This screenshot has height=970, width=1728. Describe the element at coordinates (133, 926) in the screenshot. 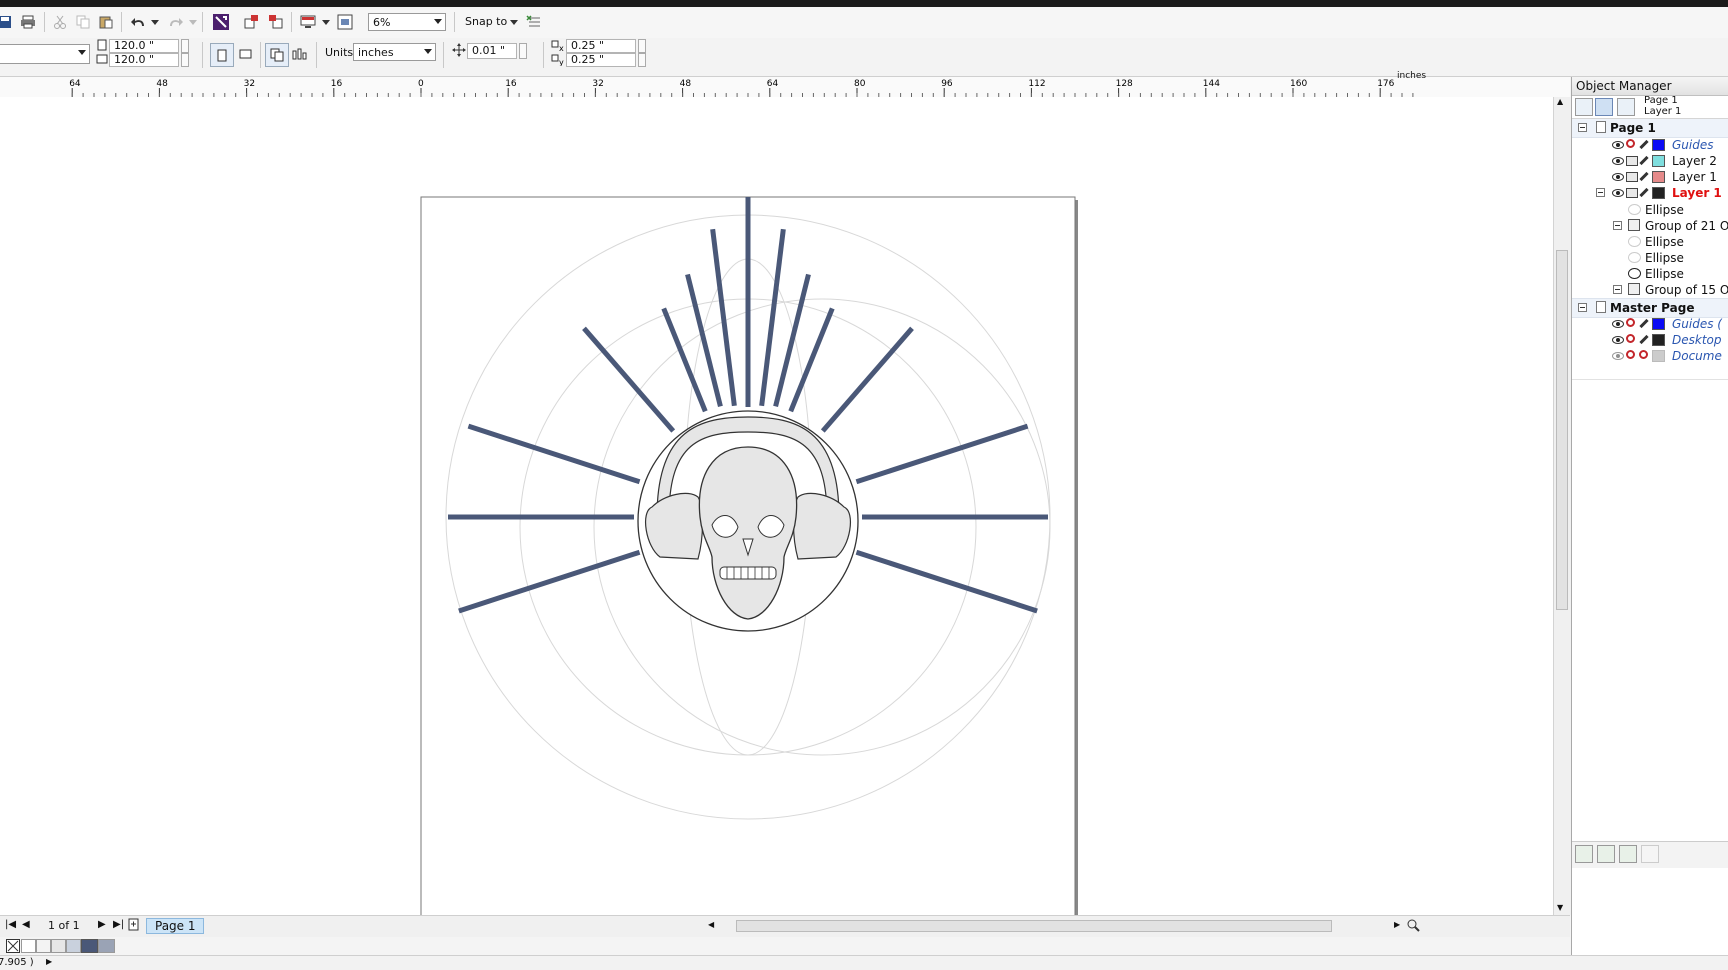

I see `add-page-icon` at that location.